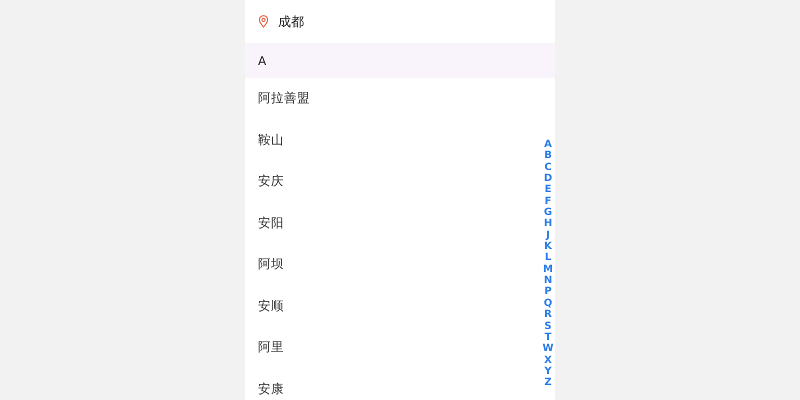 The height and width of the screenshot is (400, 800). I want to click on index-letter: A, so click(548, 144).